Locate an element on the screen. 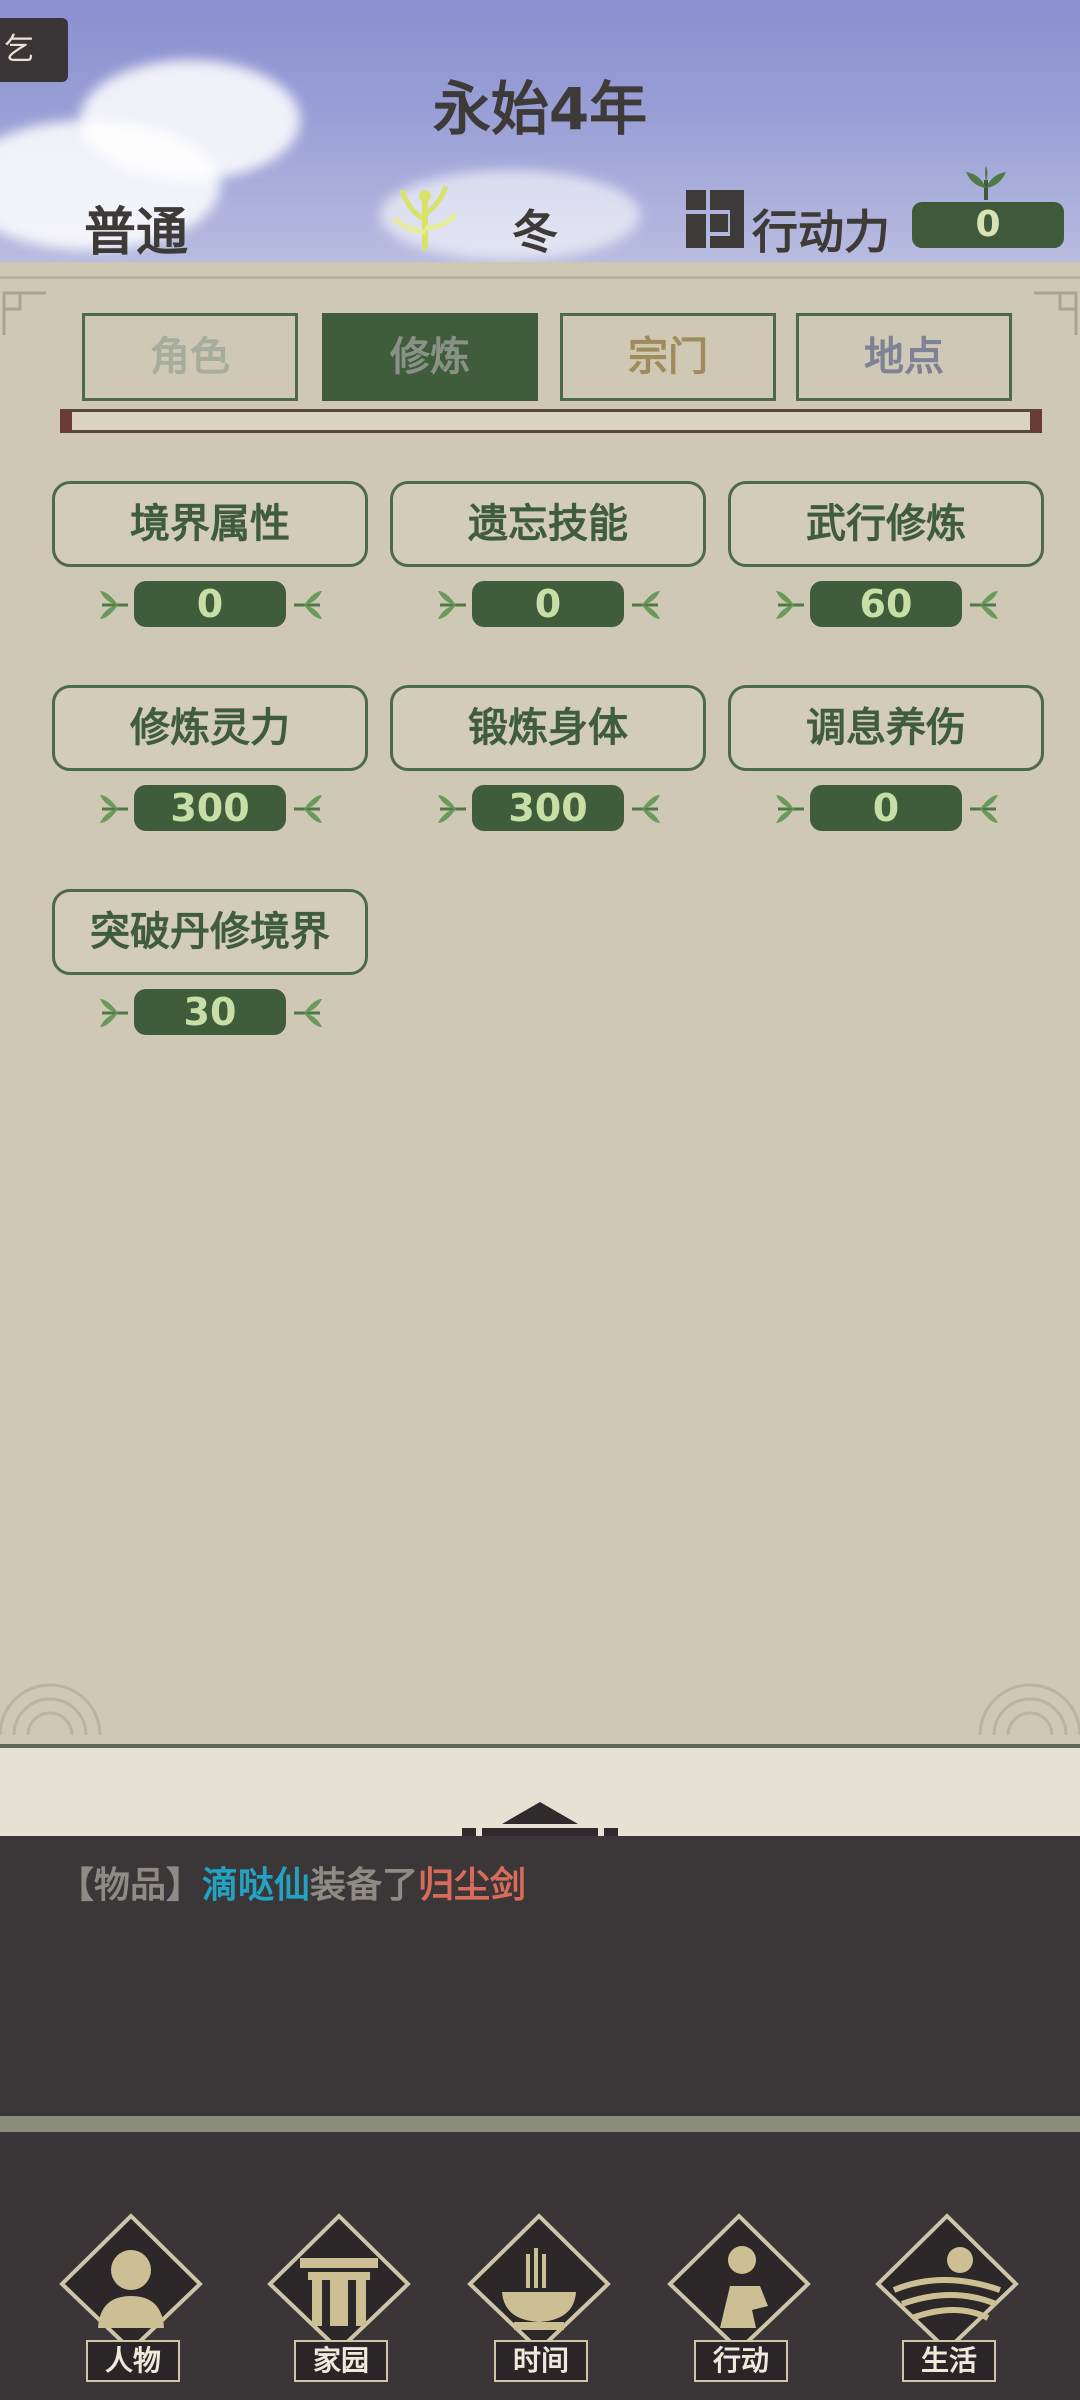 The height and width of the screenshot is (2400, 1080). nav-action: 行动 is located at coordinates (739, 2296).